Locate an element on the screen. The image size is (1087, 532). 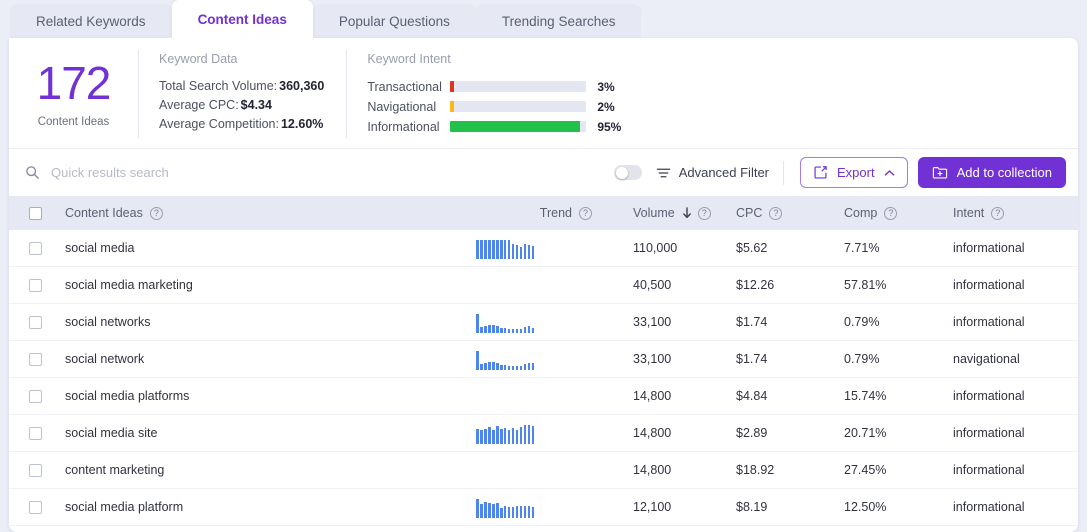
row-comp: 7.71% is located at coordinates (862, 248).